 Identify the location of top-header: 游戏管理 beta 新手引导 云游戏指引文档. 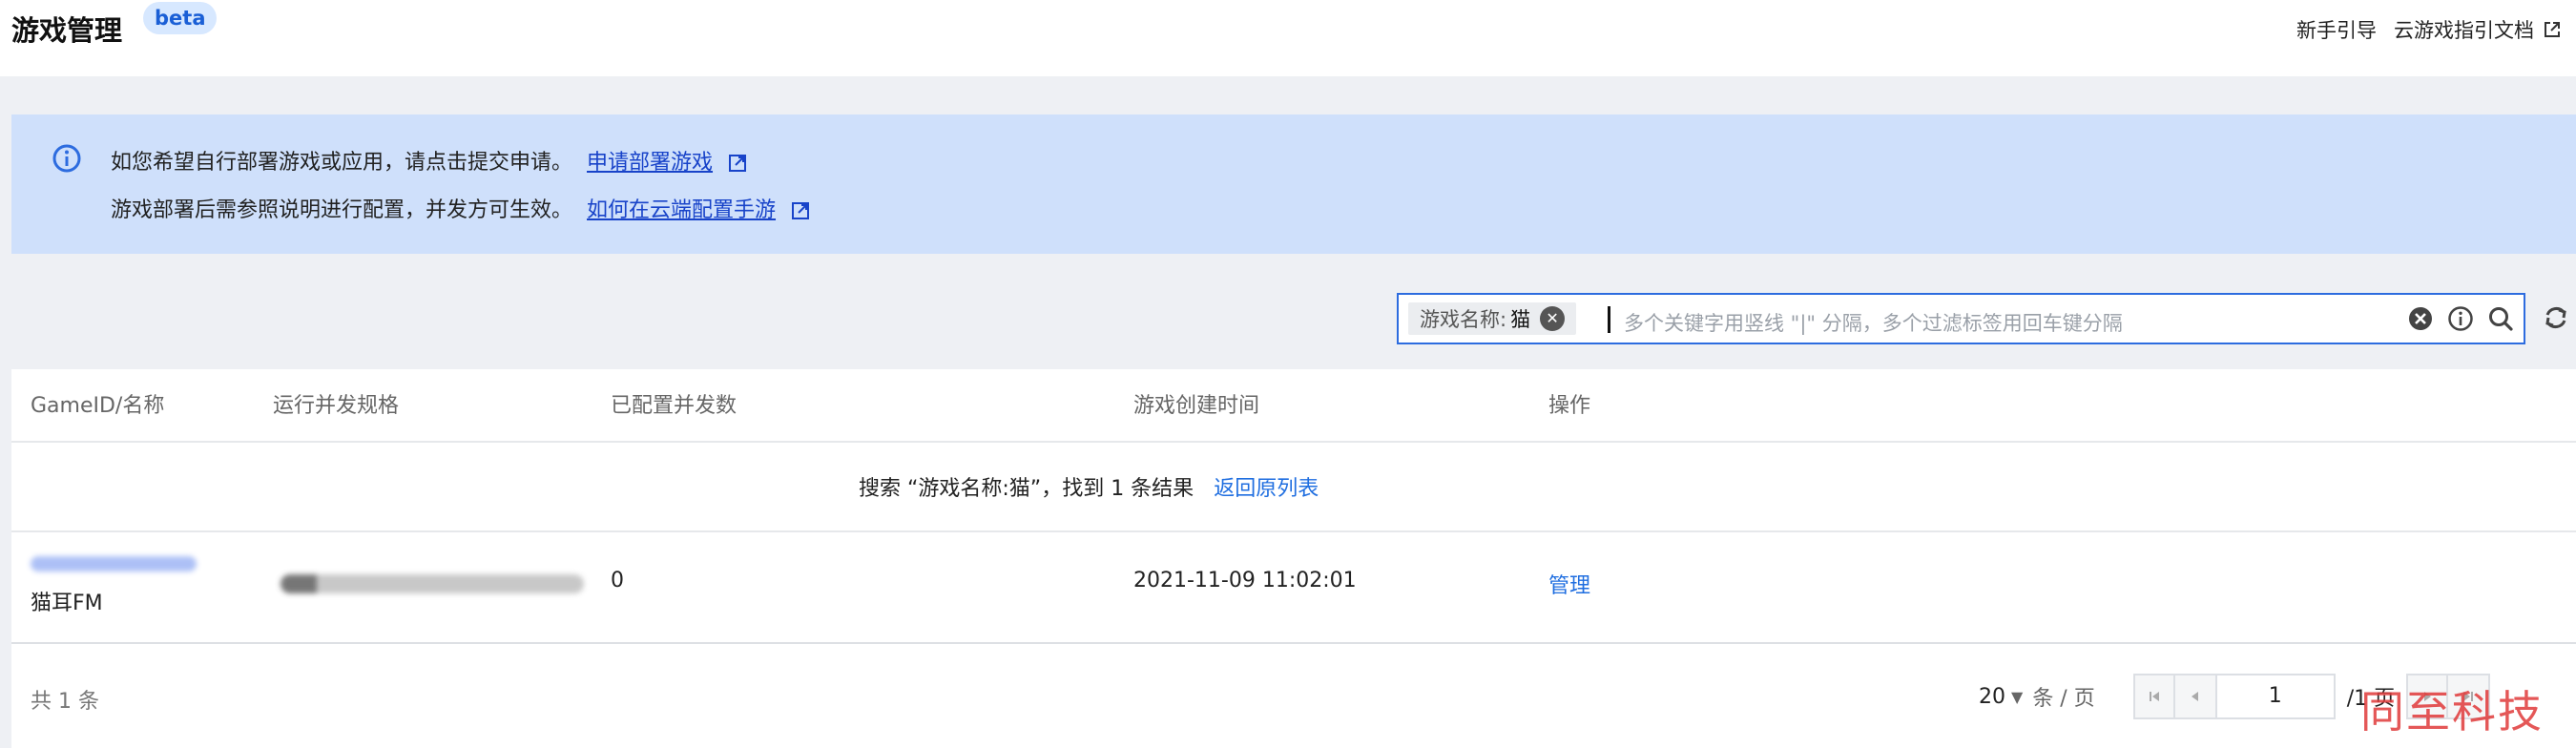
(1288, 38).